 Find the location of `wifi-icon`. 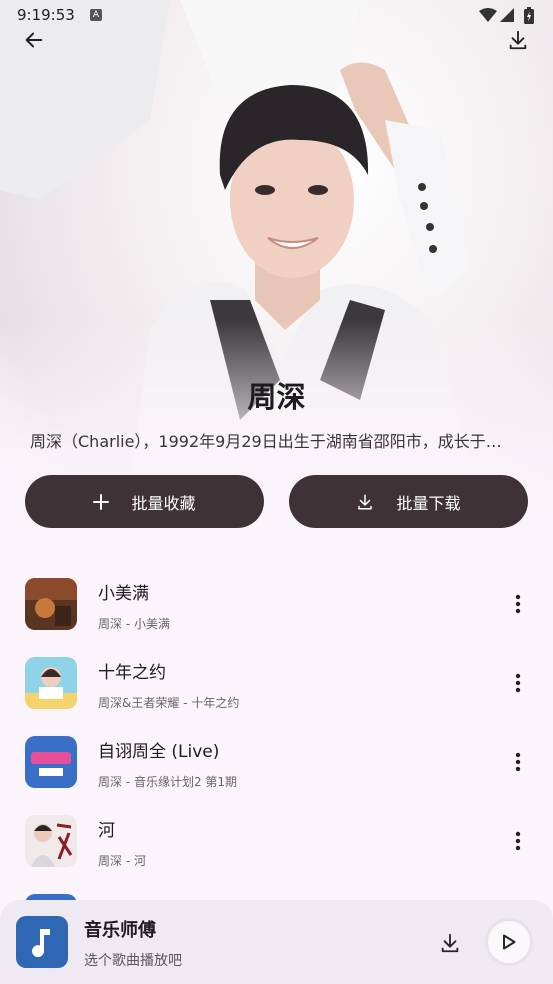

wifi-icon is located at coordinates (488, 15).